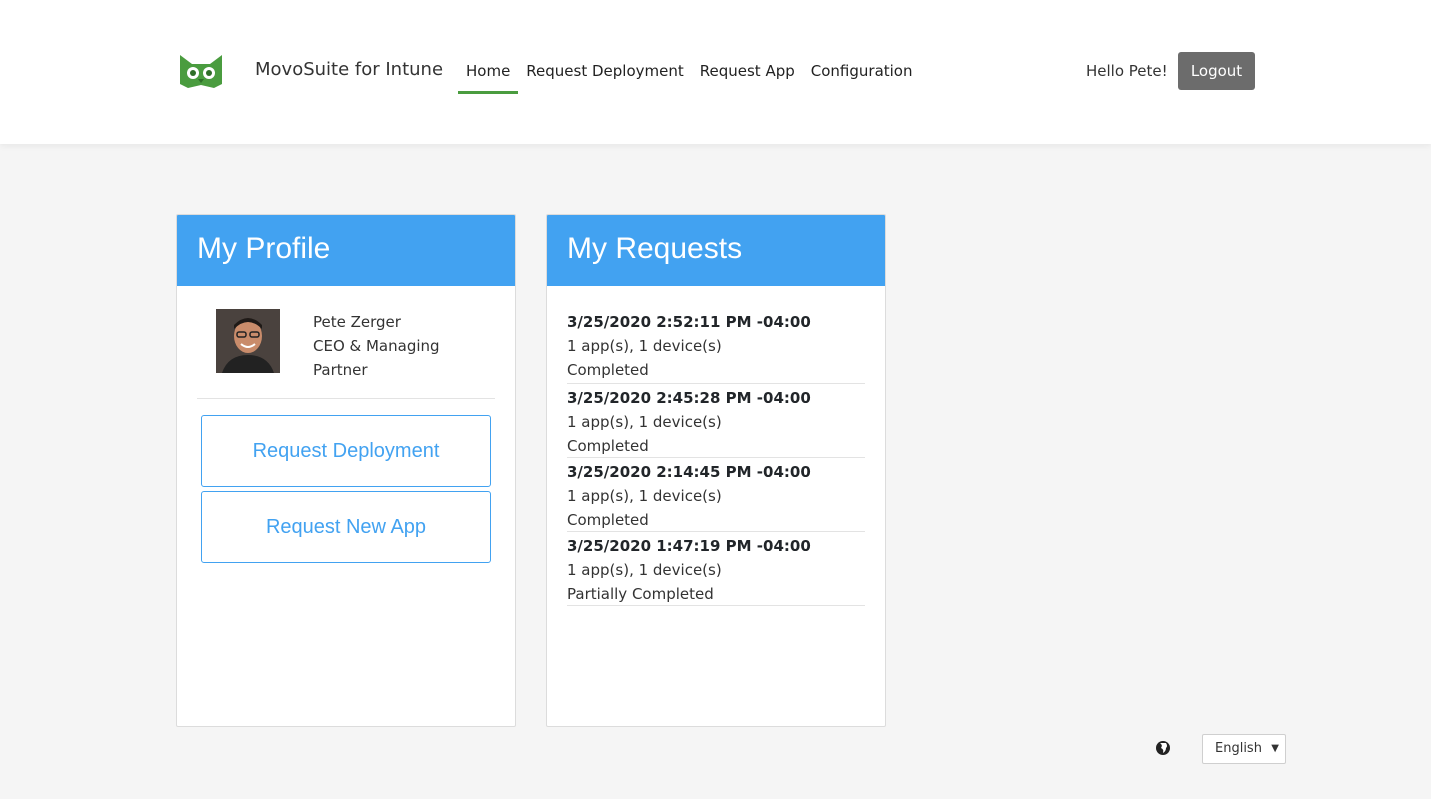  I want to click on request-date: 3/25/2020 2:45:28 PM -04:00, so click(689, 398).